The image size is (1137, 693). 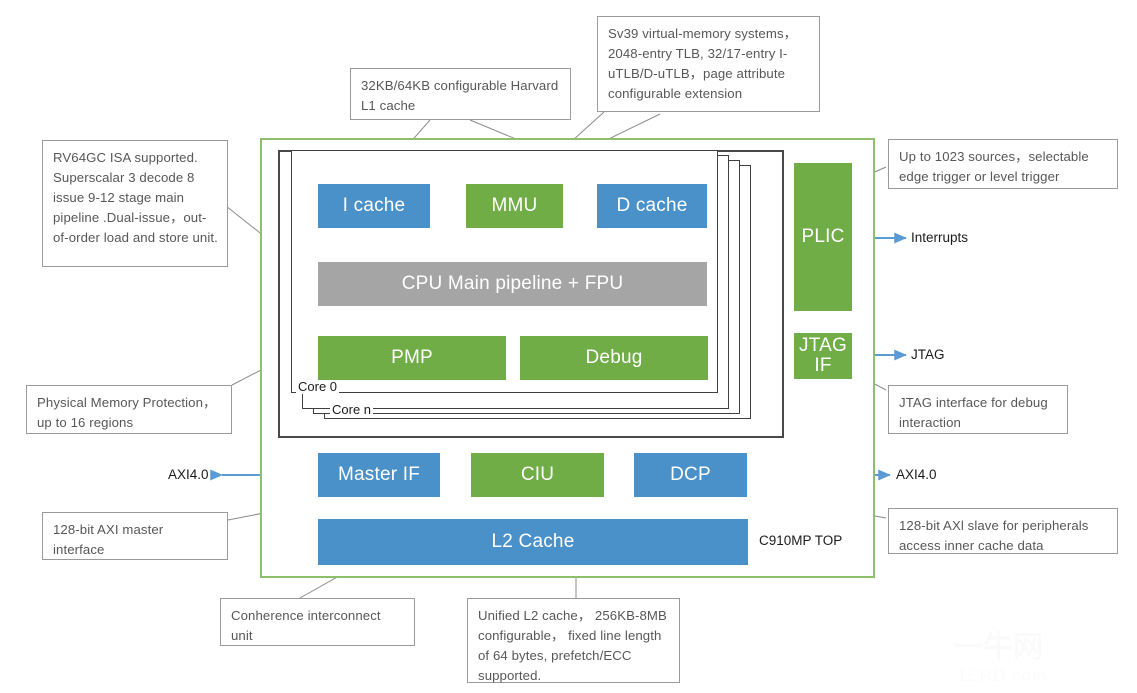 I want to click on core-n-label: Core n, so click(x=352, y=409).